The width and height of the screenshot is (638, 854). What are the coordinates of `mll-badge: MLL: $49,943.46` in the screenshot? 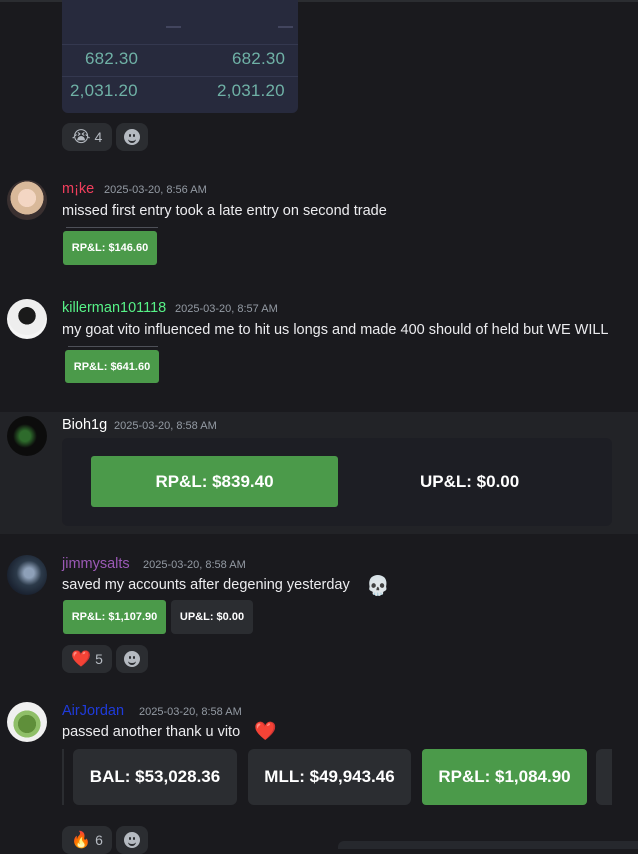 It's located at (329, 777).